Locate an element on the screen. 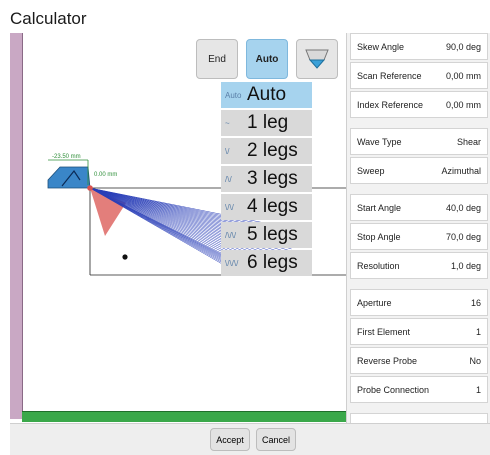 This screenshot has height=455, width=490. param-value: 70,0 deg is located at coordinates (463, 236).